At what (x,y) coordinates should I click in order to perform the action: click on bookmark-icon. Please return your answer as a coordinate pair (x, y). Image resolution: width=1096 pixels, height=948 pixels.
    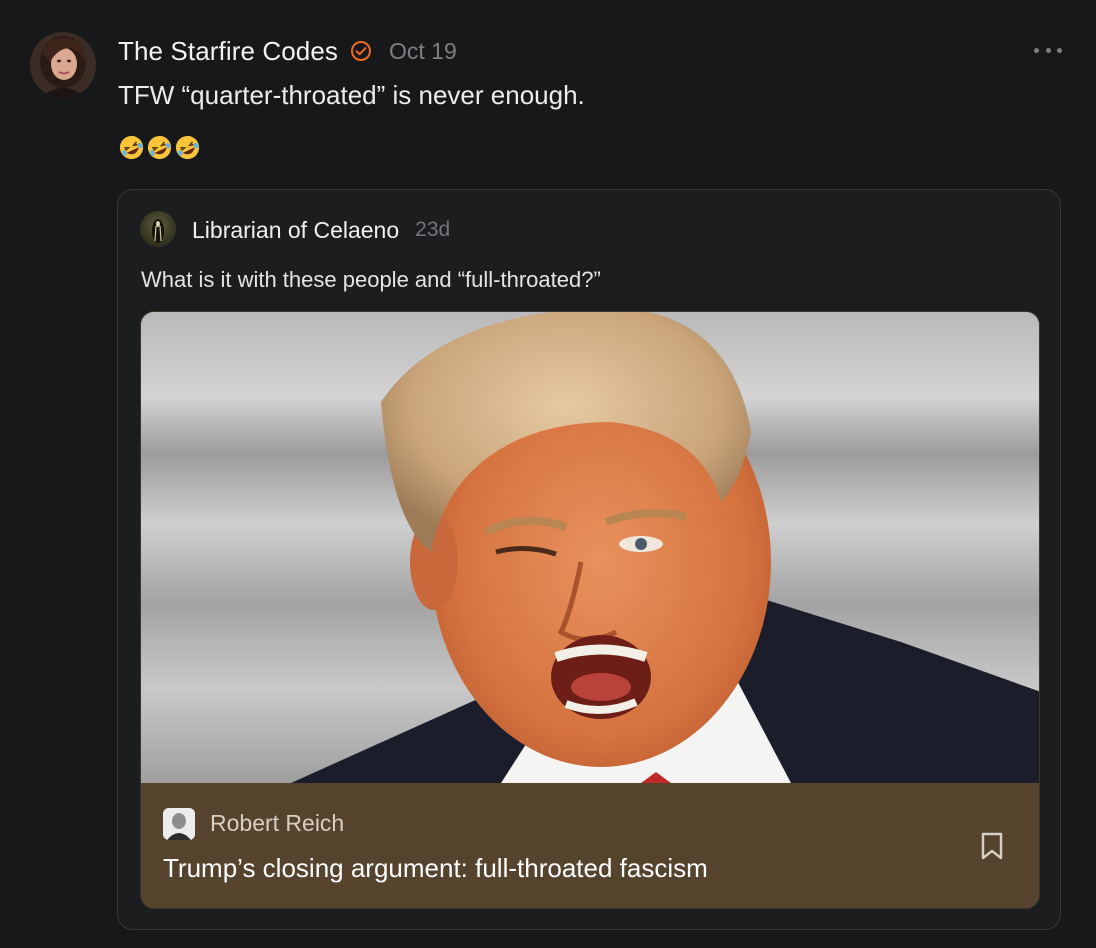
    Looking at the image, I should click on (992, 846).